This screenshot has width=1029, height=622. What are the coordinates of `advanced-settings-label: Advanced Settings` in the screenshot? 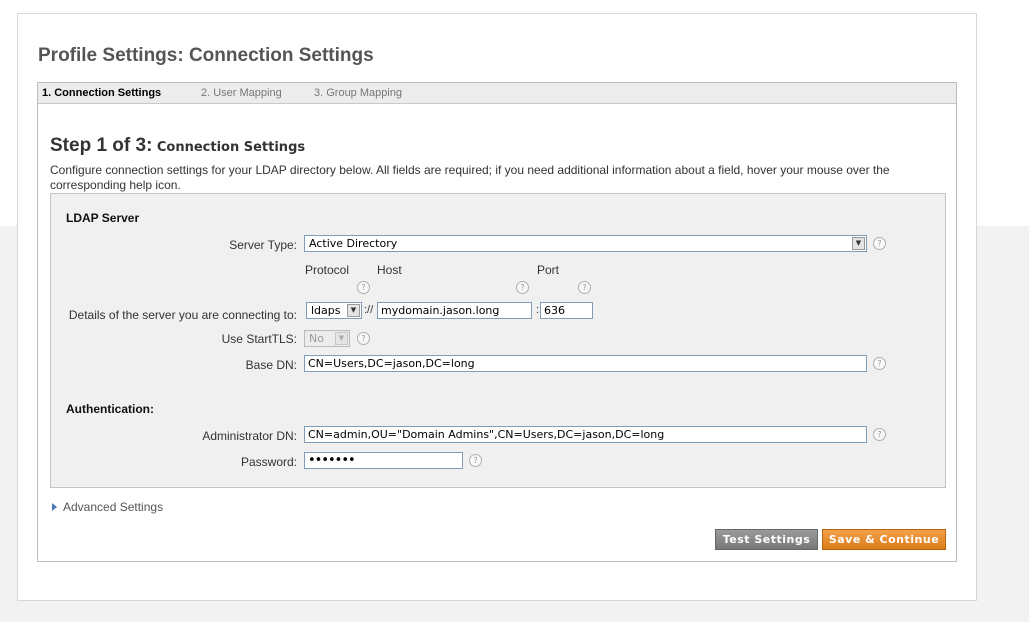 It's located at (113, 507).